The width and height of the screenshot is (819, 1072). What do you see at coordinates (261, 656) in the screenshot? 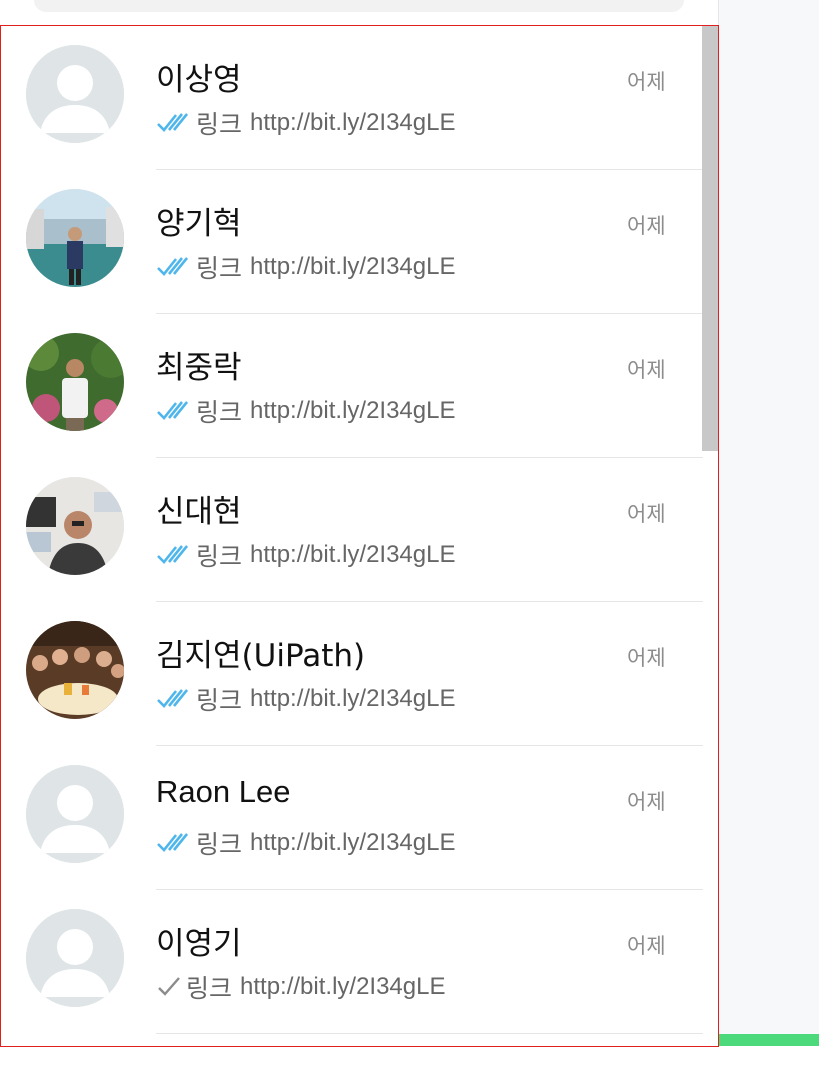
I see `contact-name: 김지연(UiPath)` at bounding box center [261, 656].